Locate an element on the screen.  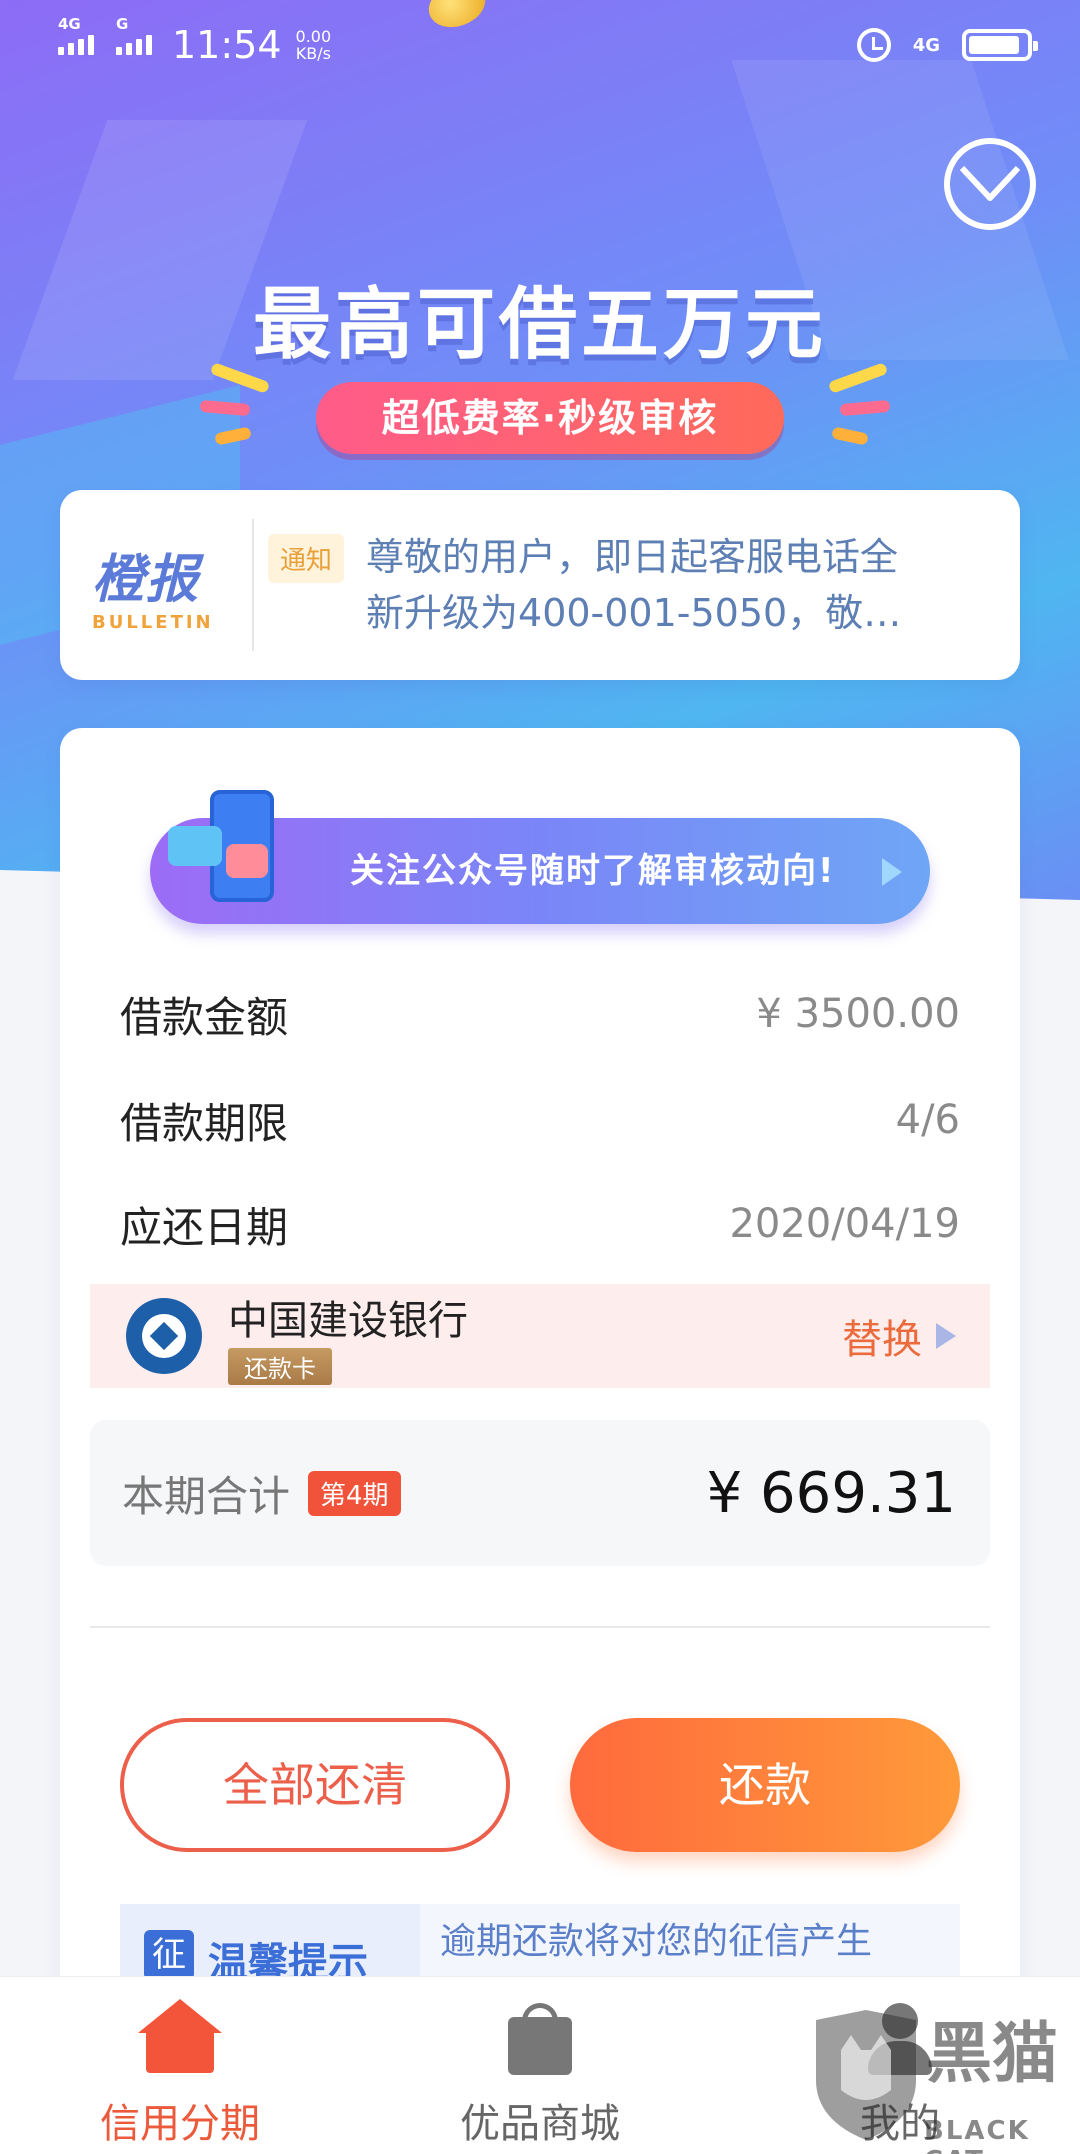
due-date-row: 应还日期 2020/04/19 is located at coordinates (540, 1224).